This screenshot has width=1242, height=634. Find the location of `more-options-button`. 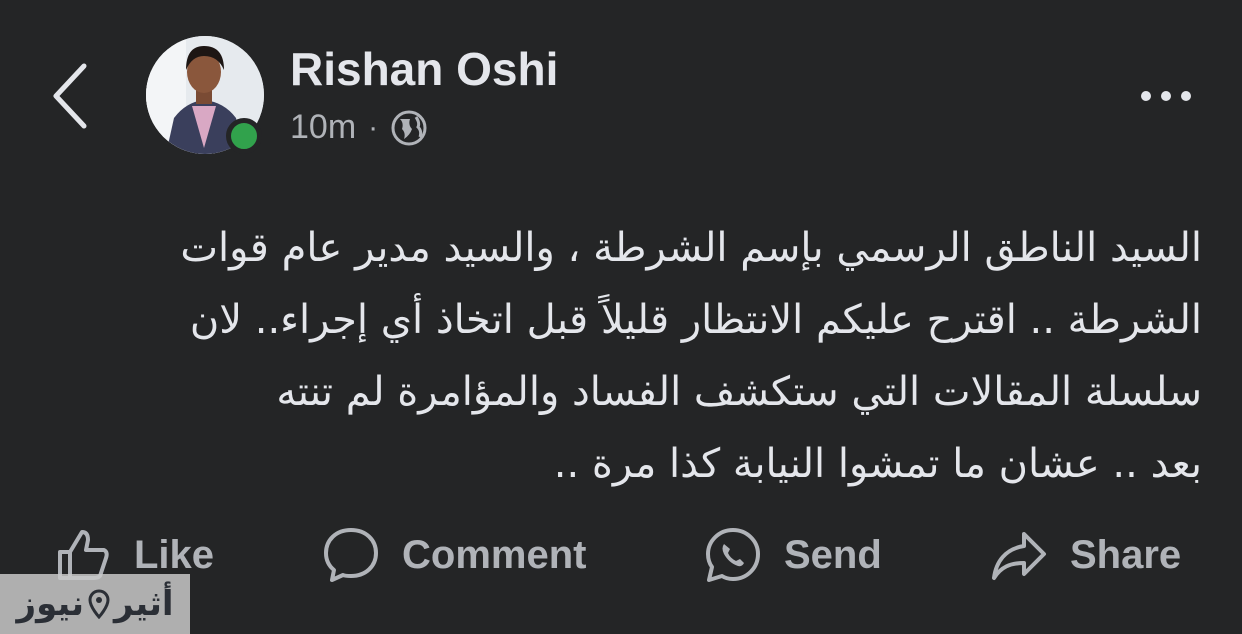

more-options-button is located at coordinates (1166, 96).